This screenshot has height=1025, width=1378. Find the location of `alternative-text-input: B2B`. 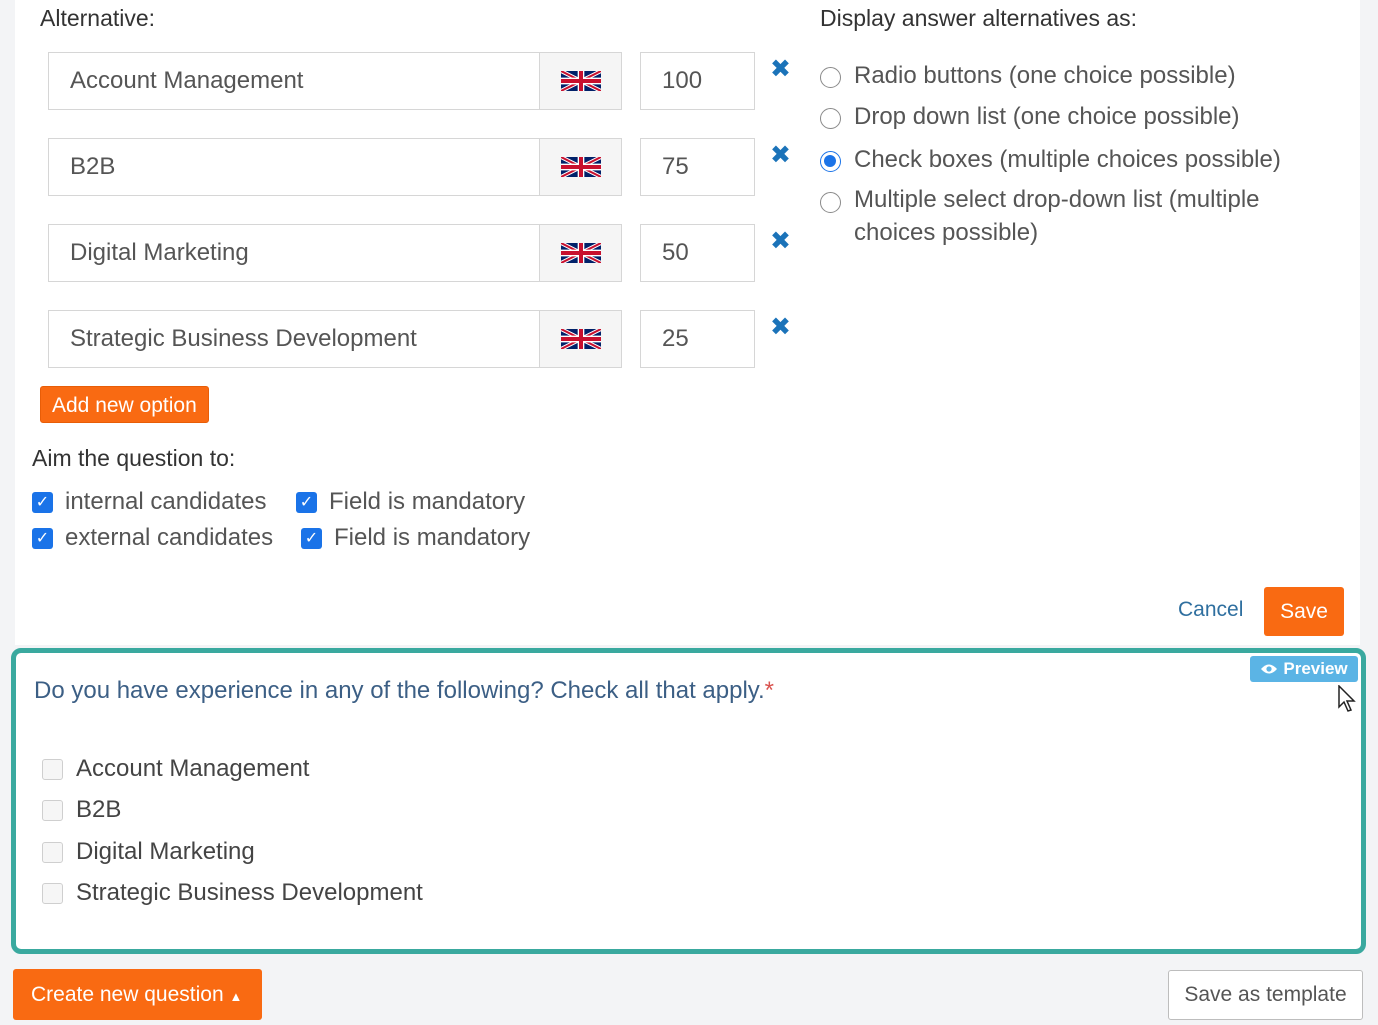

alternative-text-input: B2B is located at coordinates (294, 167).